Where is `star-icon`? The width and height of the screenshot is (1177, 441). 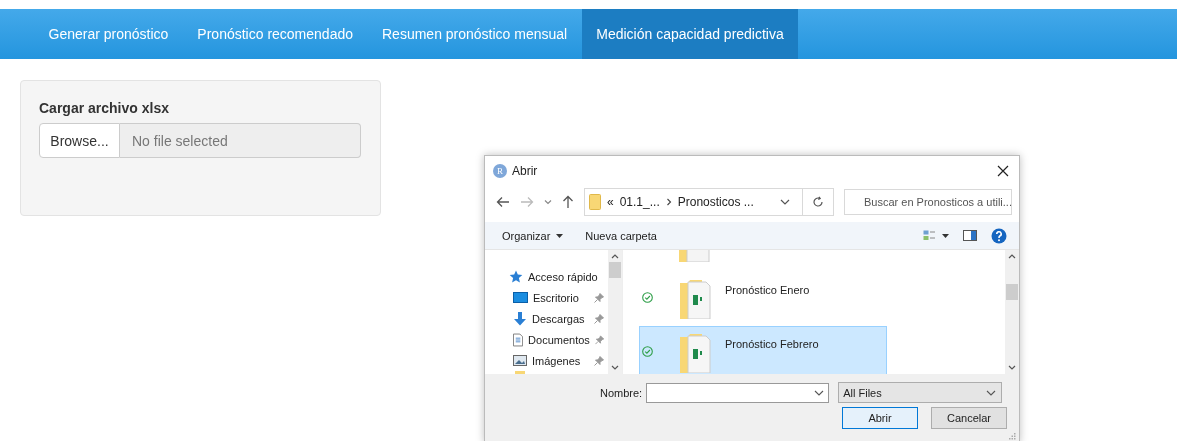
star-icon is located at coordinates (516, 276).